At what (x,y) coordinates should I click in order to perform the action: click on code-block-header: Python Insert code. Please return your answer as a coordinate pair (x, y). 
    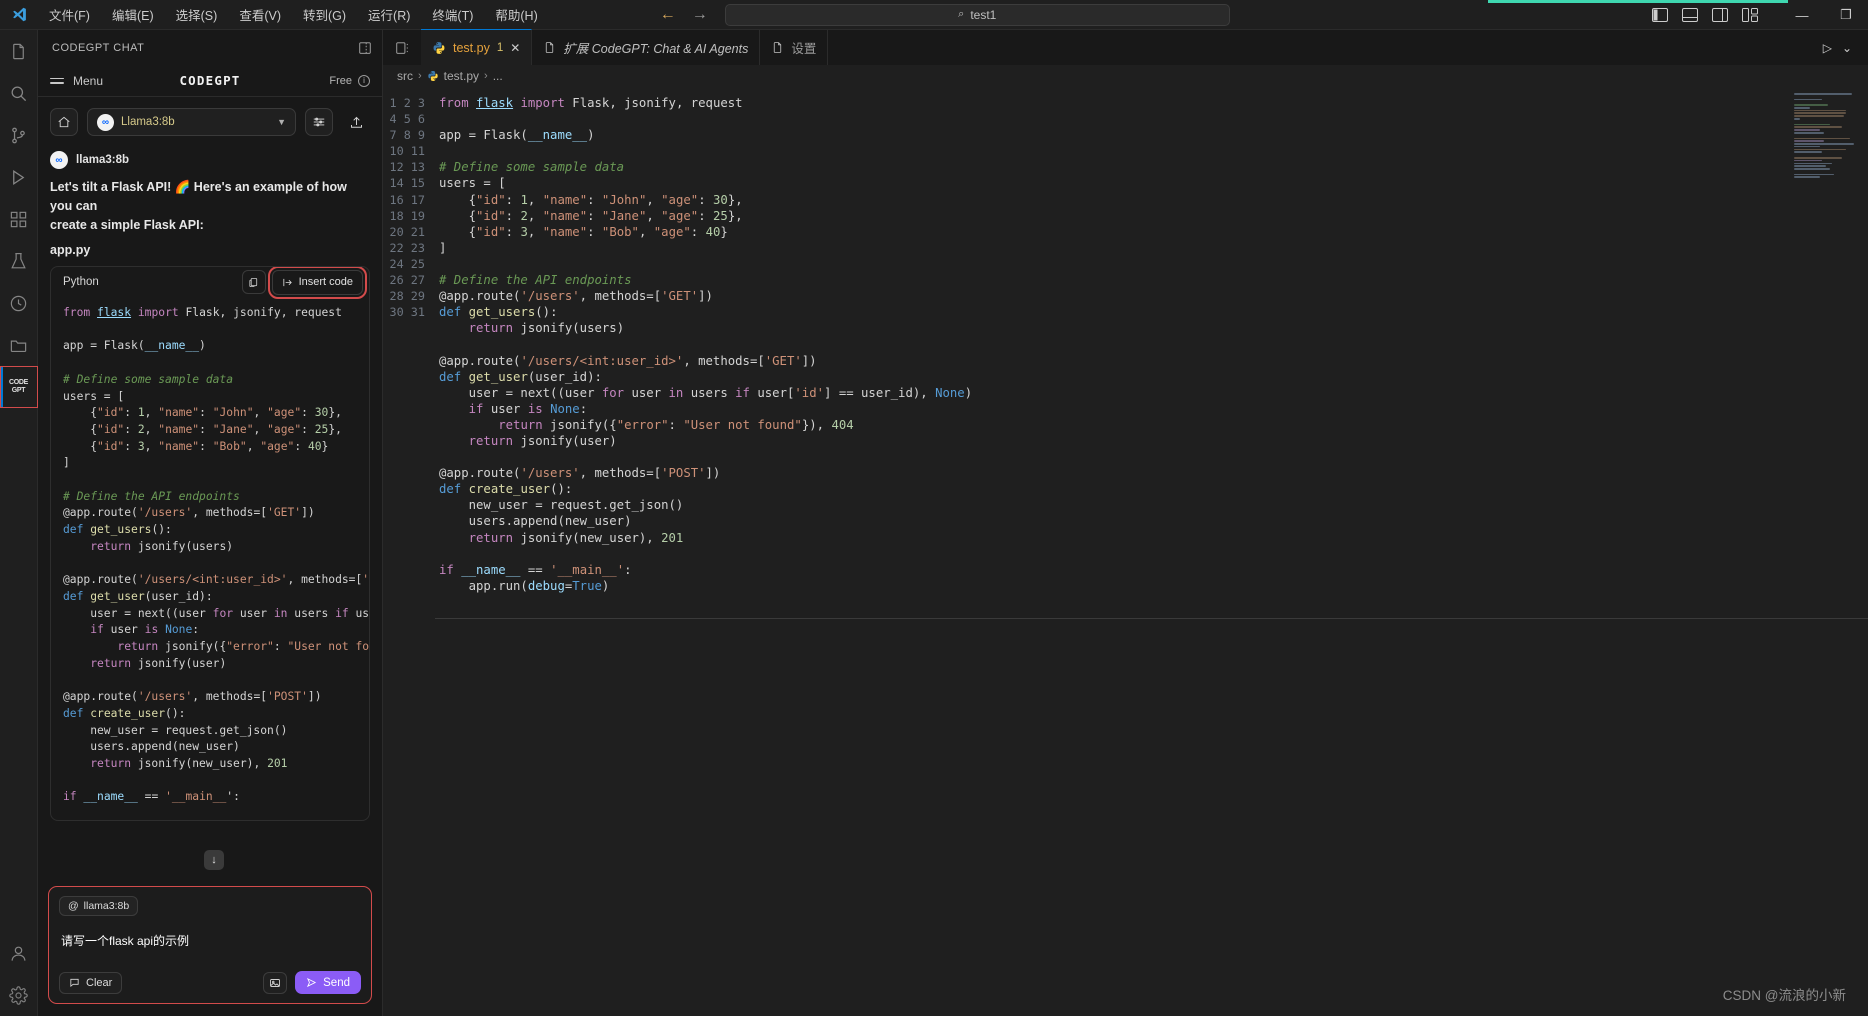
    Looking at the image, I should click on (210, 283).